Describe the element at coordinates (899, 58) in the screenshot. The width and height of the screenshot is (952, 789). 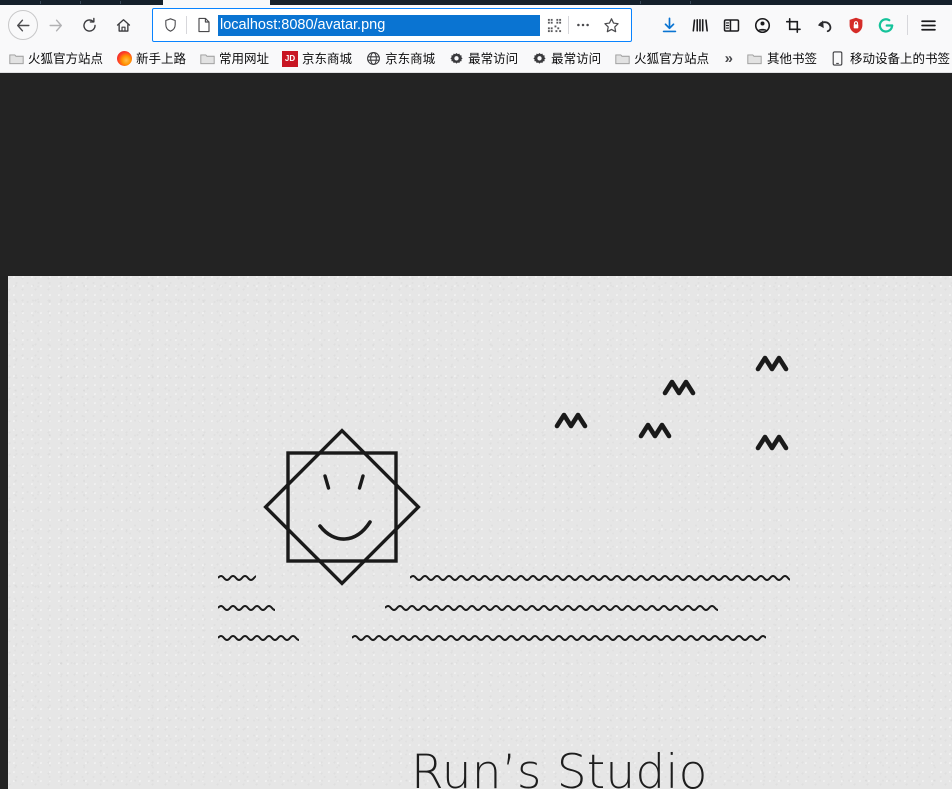
I see `bookmark-label: 移动设备上的书签` at that location.